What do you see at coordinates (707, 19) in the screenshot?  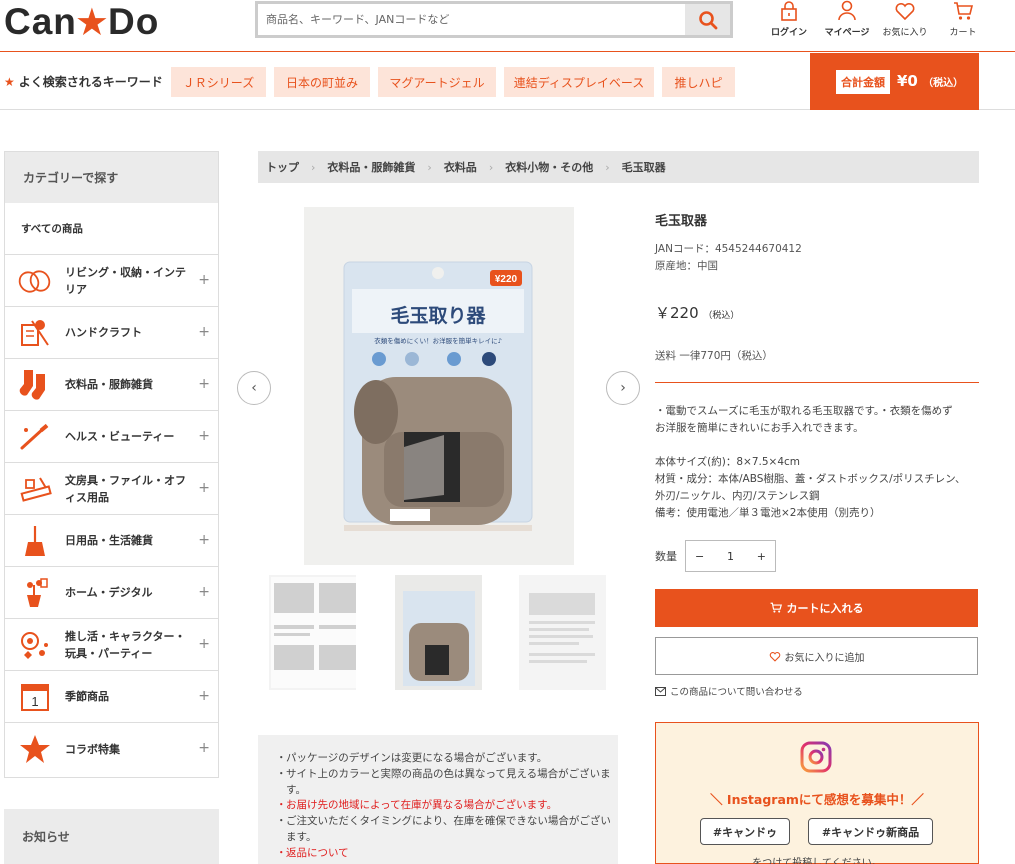 I see `search-button` at bounding box center [707, 19].